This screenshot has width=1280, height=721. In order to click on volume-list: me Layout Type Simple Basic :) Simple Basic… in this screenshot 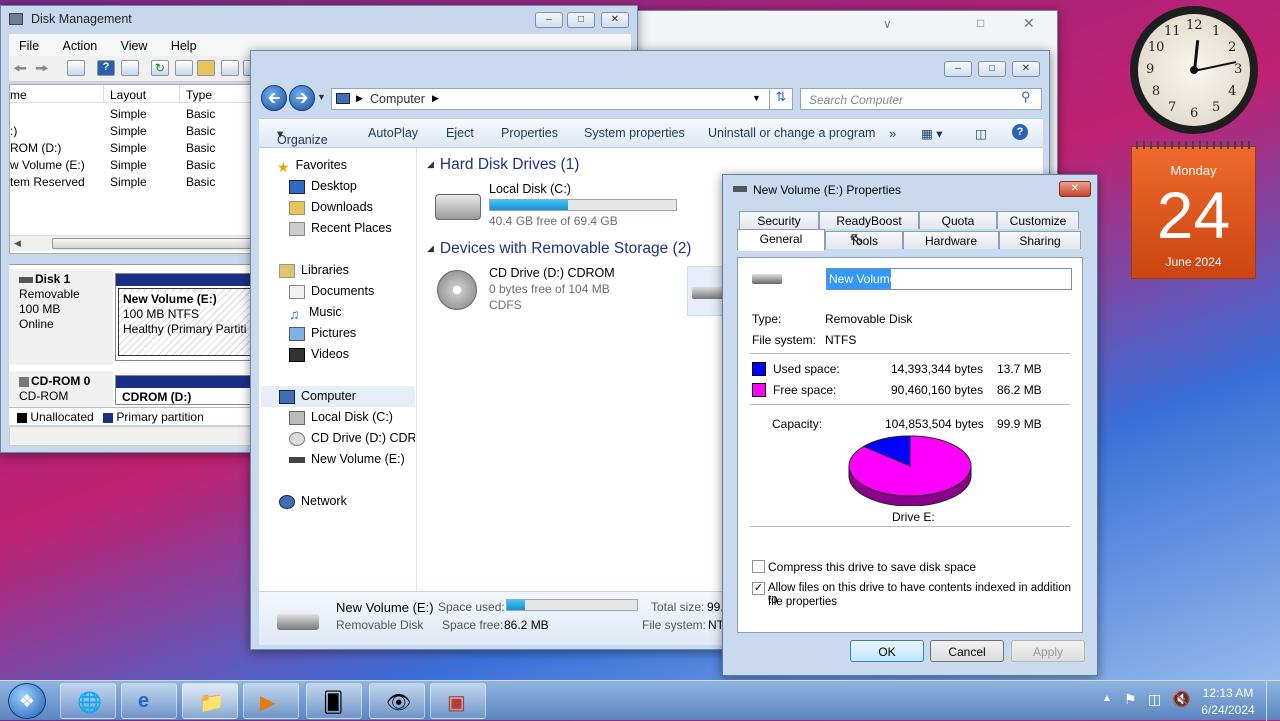, I will do `click(131, 169)`.